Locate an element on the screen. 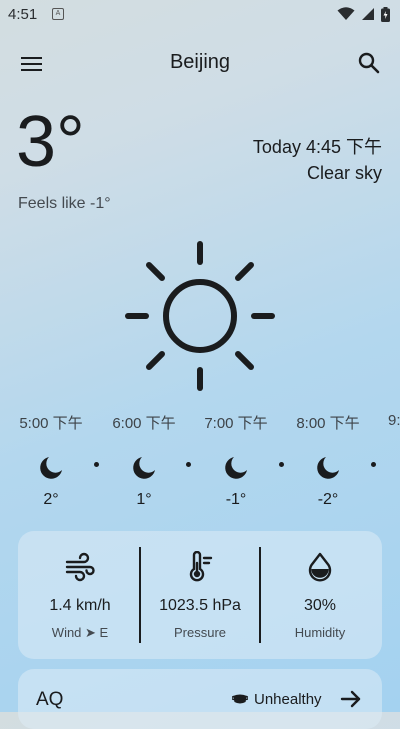 This screenshot has width=400, height=729. hourly-item: 5:00 下午 2° is located at coordinates (51, 460).